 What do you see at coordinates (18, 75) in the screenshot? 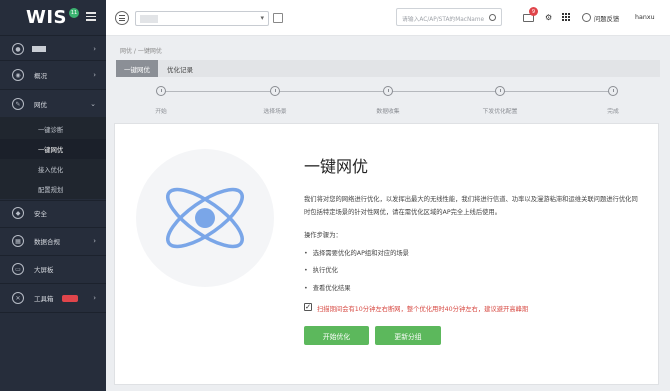
I see `dashboard-icon: ◉` at bounding box center [18, 75].